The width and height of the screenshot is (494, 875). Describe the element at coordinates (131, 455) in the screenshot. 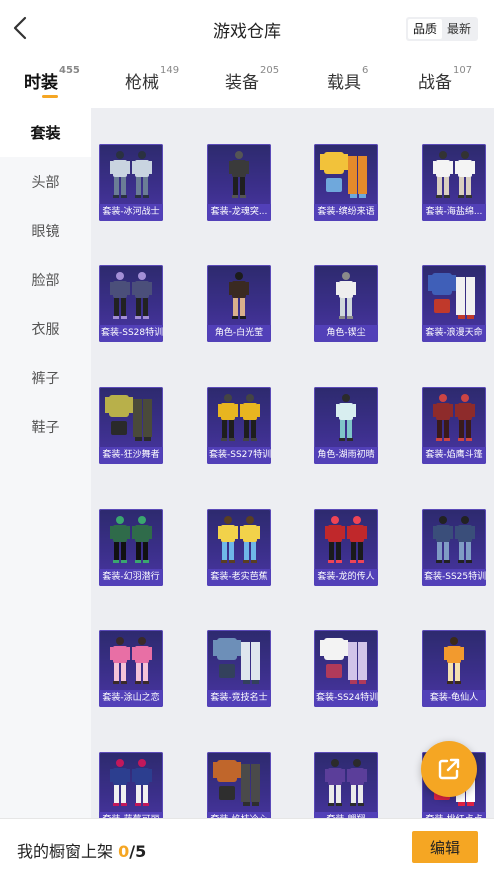

I see `item-name: 套装-狂沙舞者` at that location.